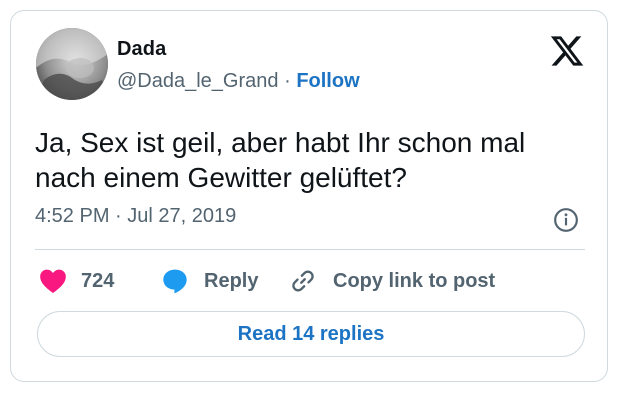 The height and width of the screenshot is (394, 620). What do you see at coordinates (566, 220) in the screenshot?
I see `info-icon` at bounding box center [566, 220].